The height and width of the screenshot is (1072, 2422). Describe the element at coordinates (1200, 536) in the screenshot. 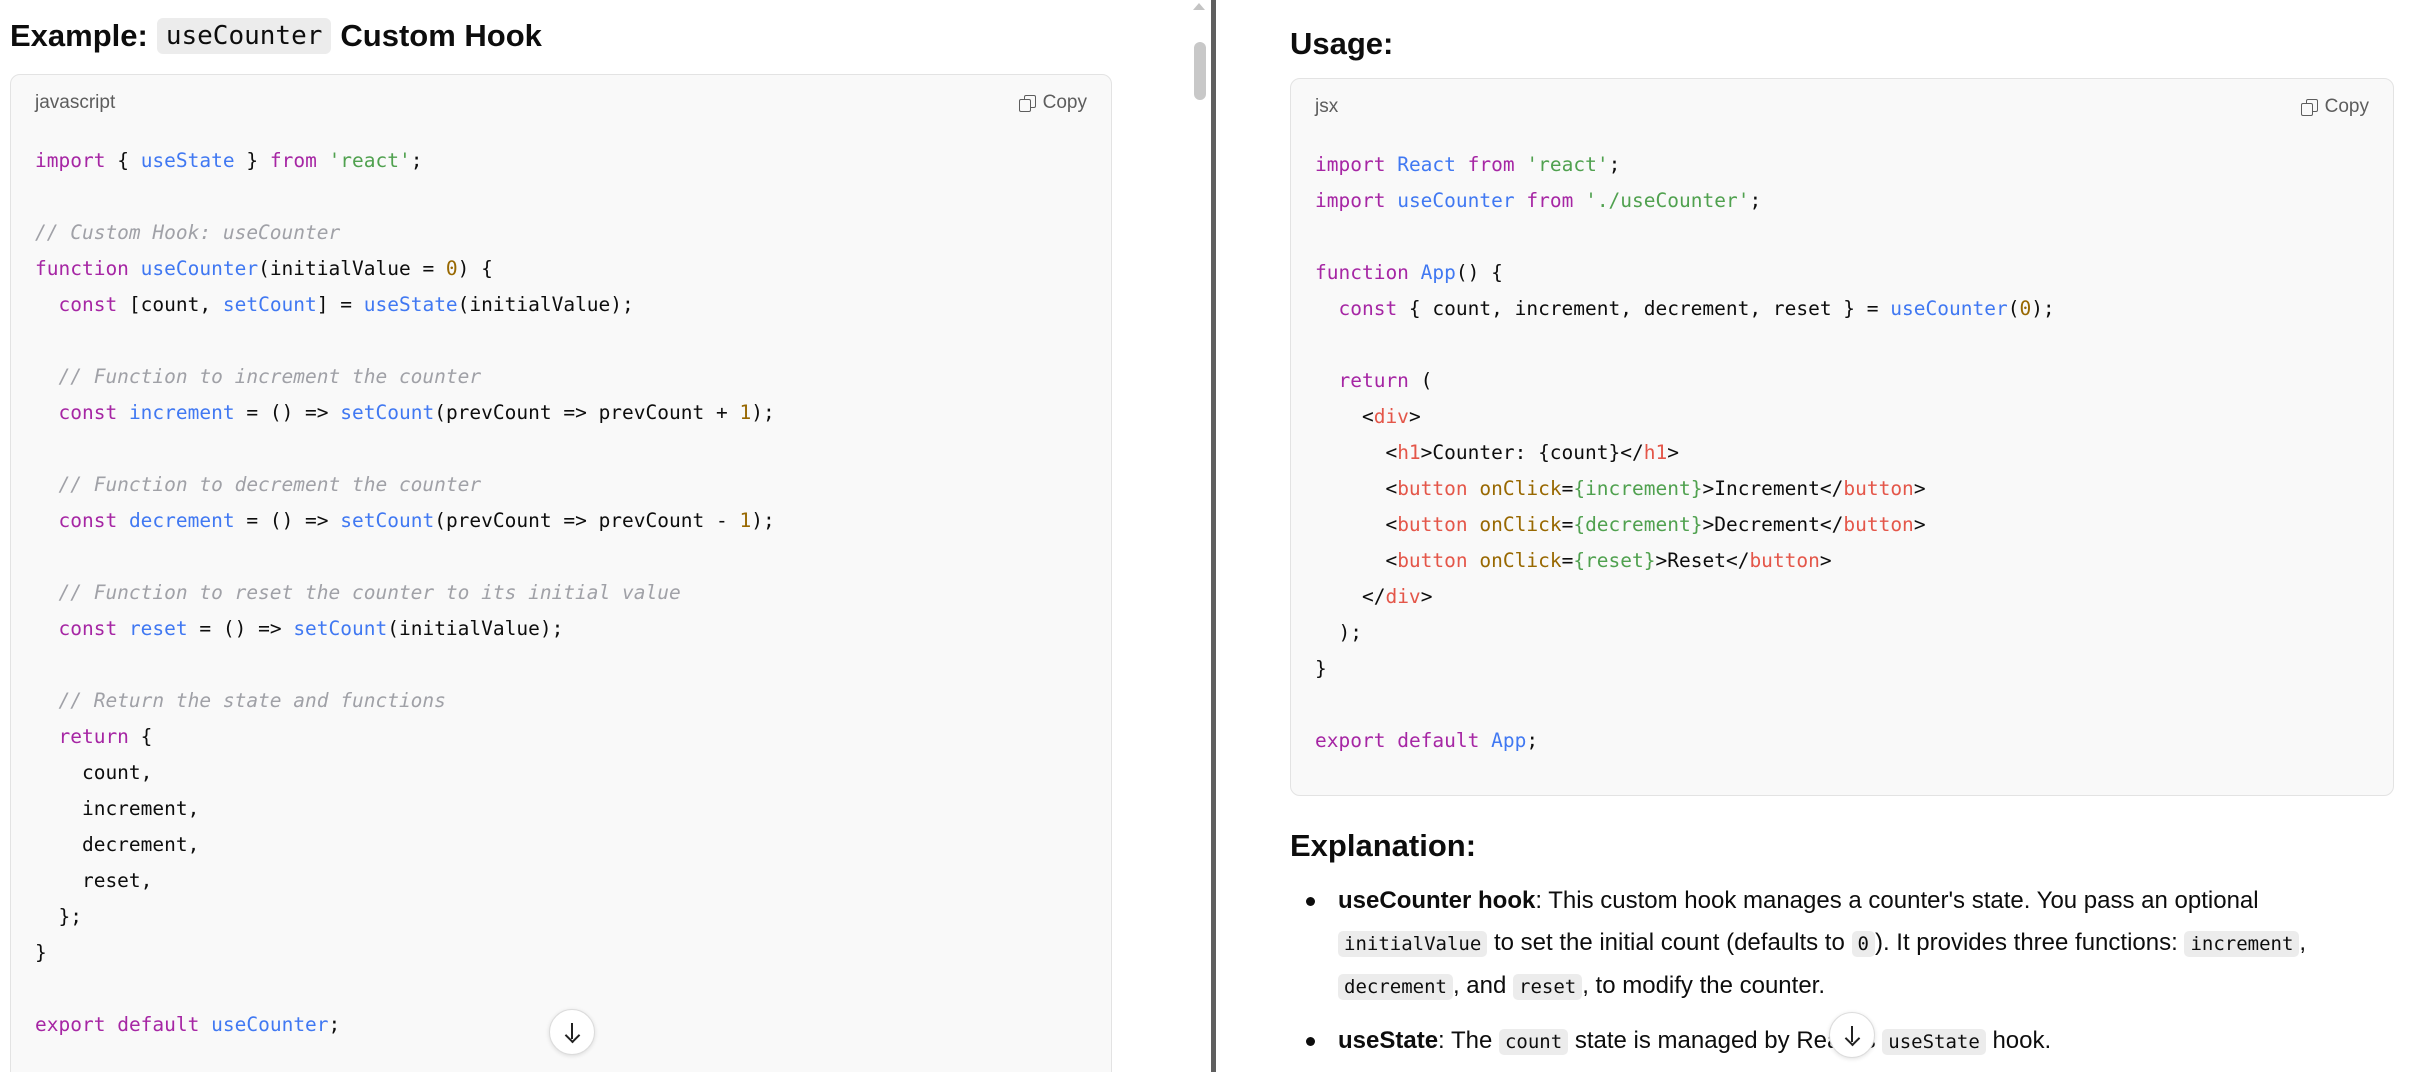

I see `scrollbar-track` at that location.